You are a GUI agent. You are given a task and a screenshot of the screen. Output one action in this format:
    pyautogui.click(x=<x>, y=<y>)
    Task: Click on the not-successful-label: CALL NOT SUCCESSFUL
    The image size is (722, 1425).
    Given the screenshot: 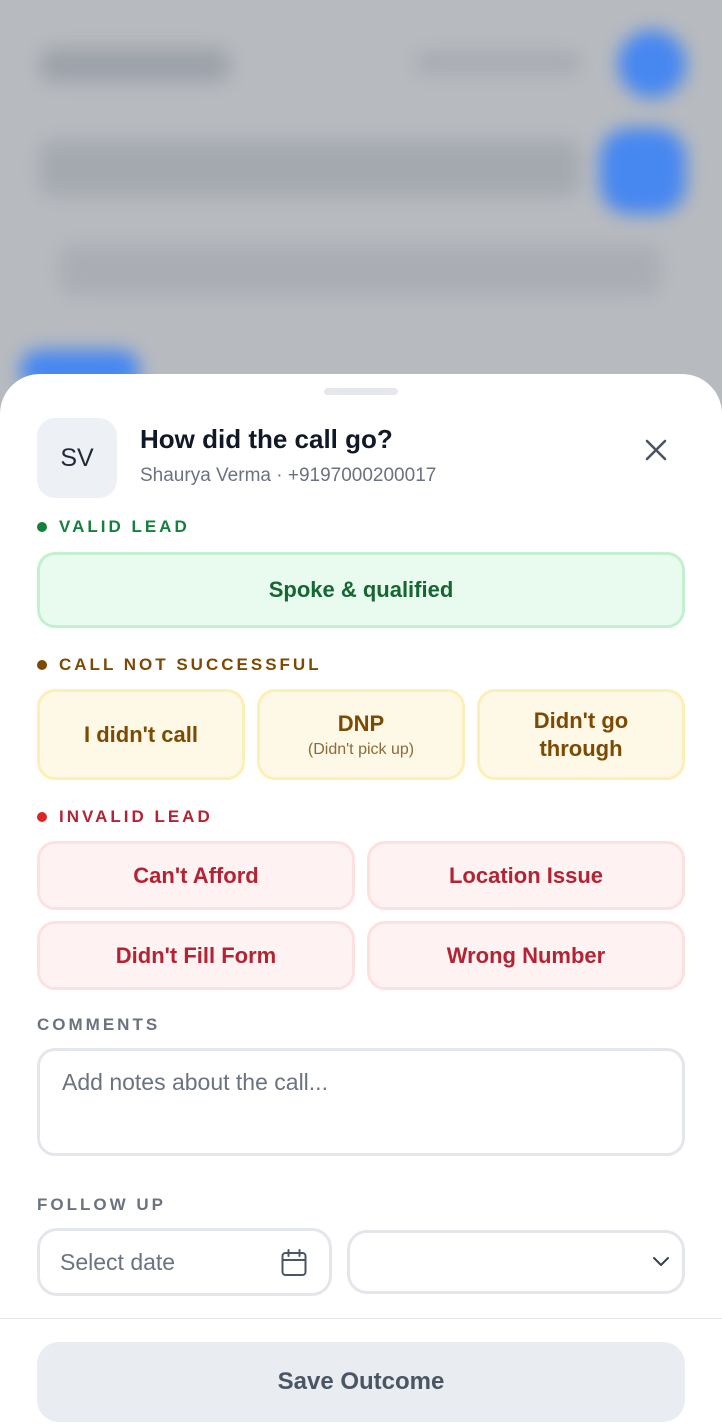 What is the action you would take?
    pyautogui.click(x=190, y=664)
    